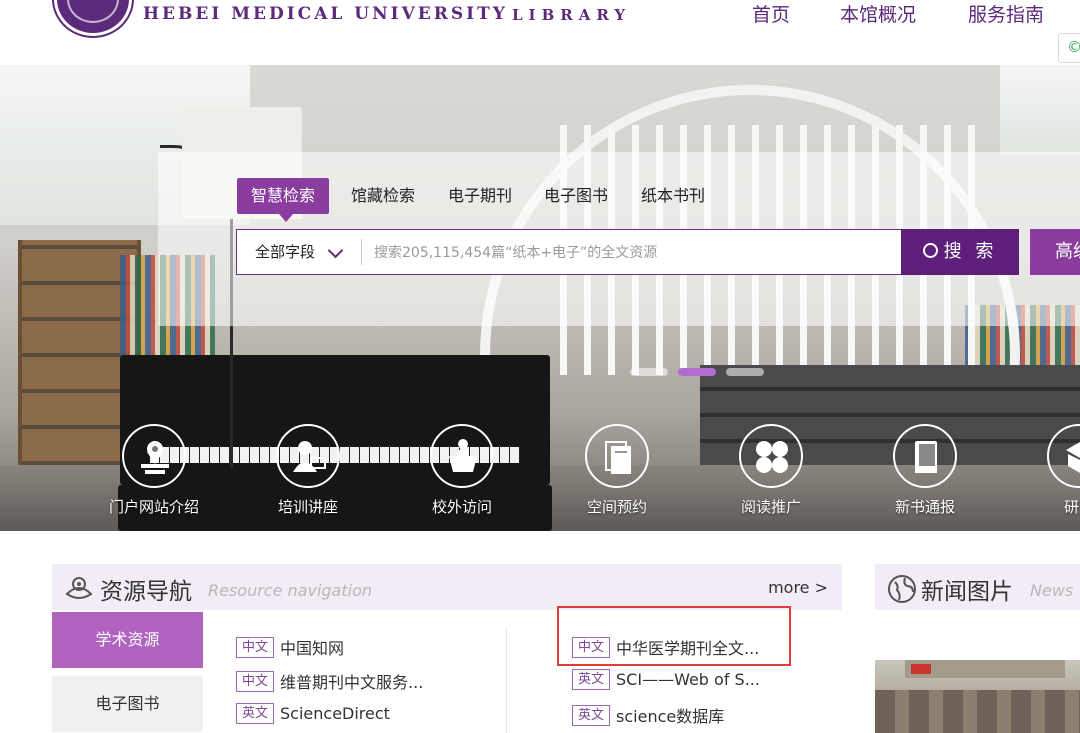 The height and width of the screenshot is (733, 1080). What do you see at coordinates (1055, 252) in the screenshot?
I see `advanced-search-button: 高级` at bounding box center [1055, 252].